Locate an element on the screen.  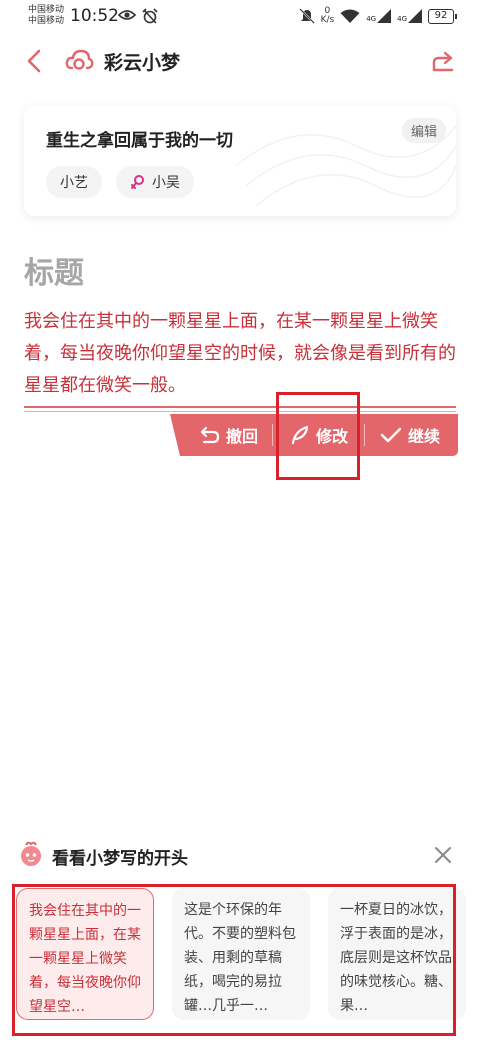
undo-icon is located at coordinates (210, 435).